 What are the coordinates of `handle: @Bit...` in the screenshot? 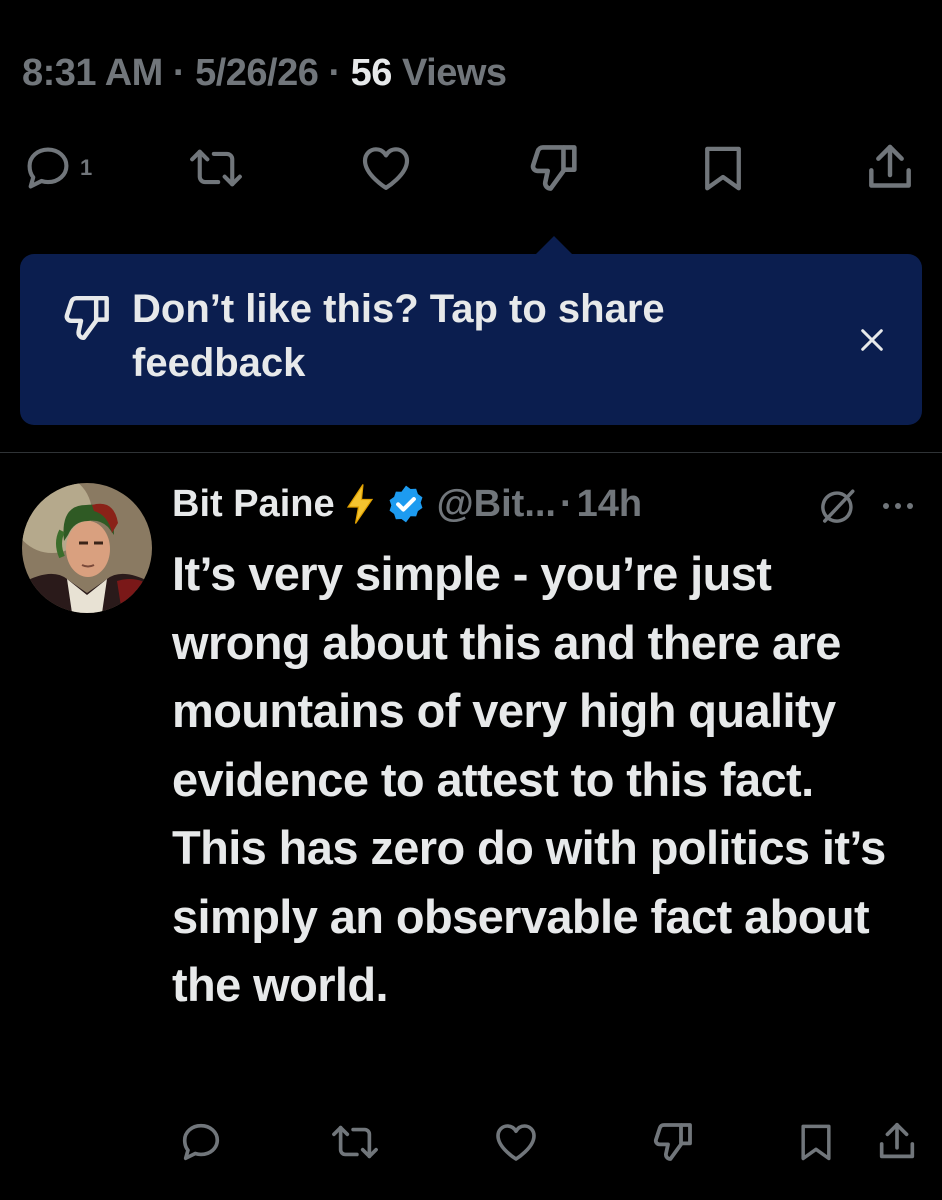 It's located at (496, 504).